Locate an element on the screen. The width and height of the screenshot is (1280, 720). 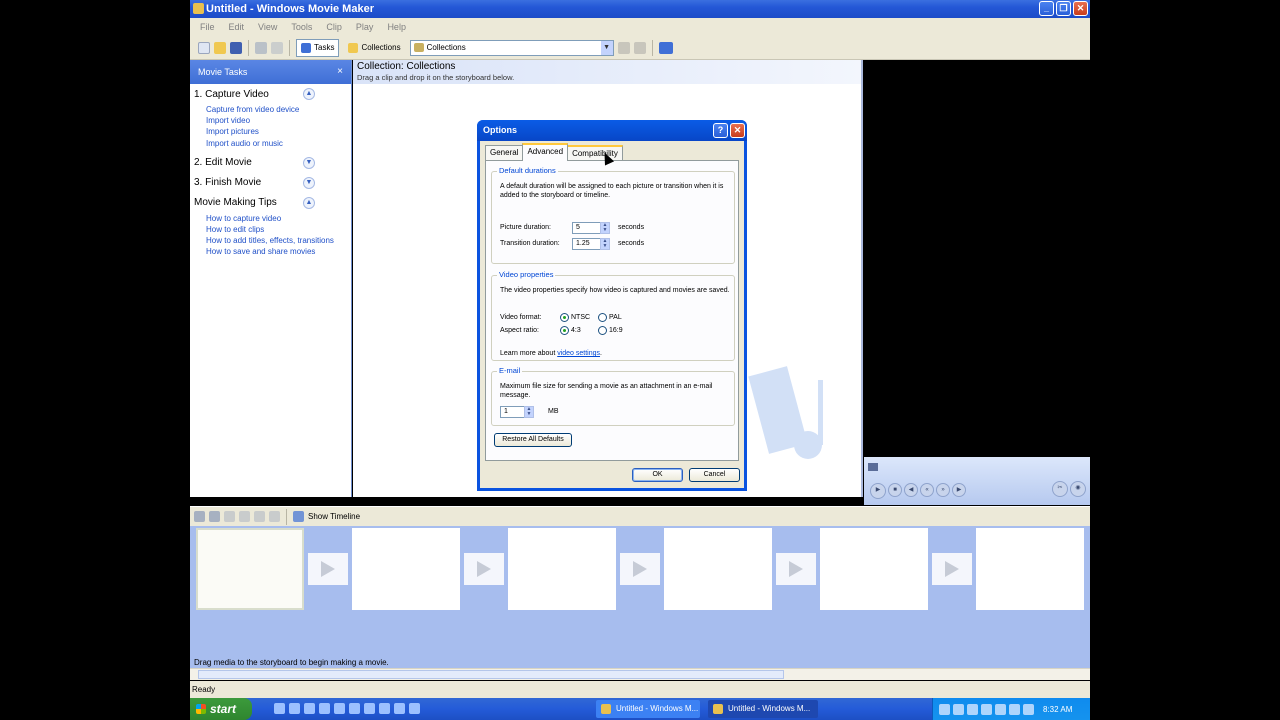
close-pane-icon: × is located at coordinates (340, 72).